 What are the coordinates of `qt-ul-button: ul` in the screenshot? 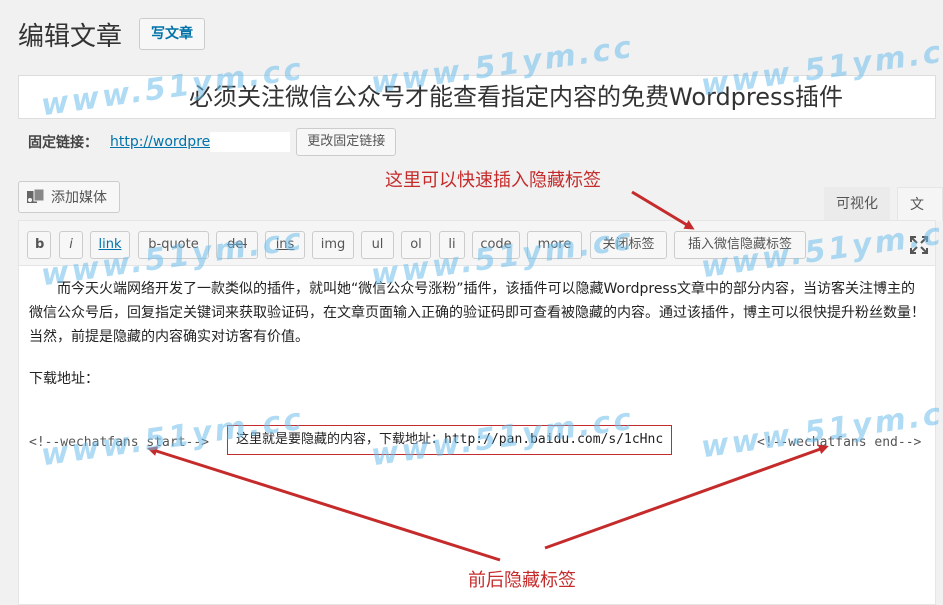 It's located at (377, 245).